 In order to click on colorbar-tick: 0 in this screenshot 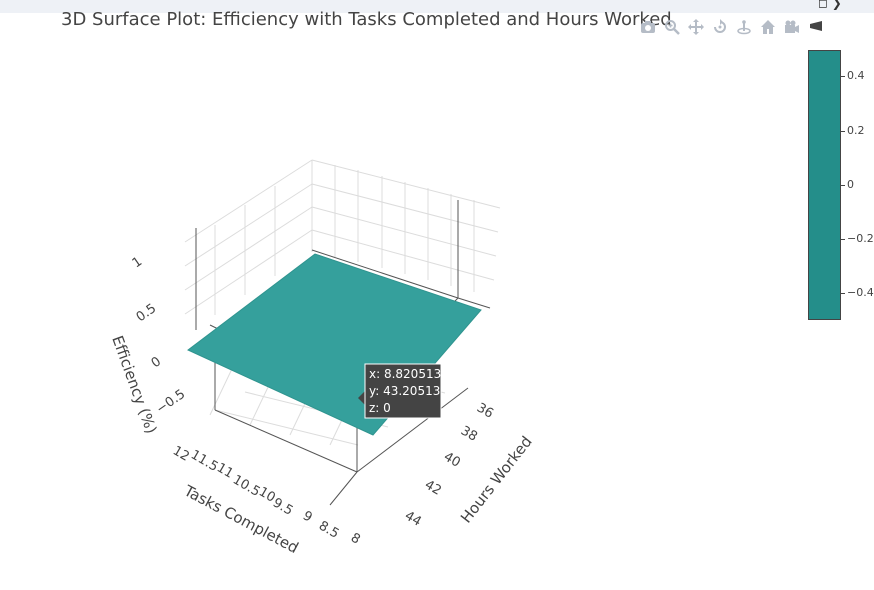, I will do `click(847, 184)`.